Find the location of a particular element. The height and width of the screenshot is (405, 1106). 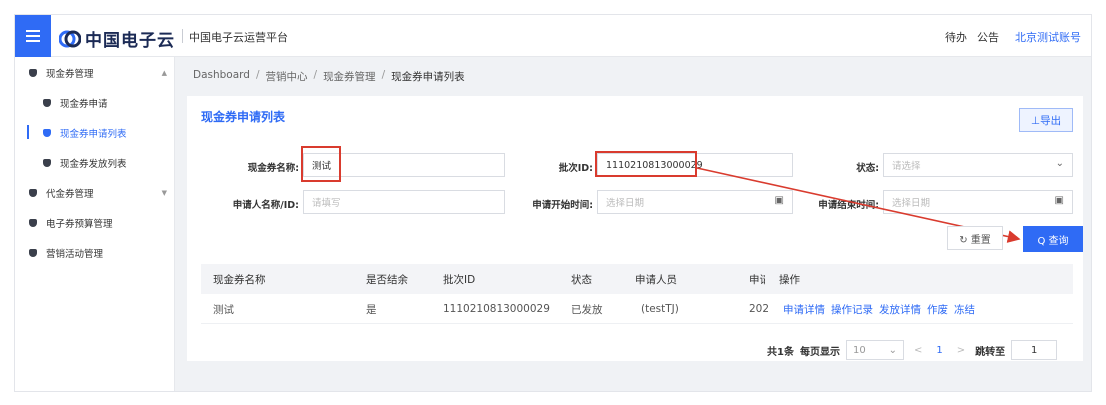

menu-icon is located at coordinates (33, 36).